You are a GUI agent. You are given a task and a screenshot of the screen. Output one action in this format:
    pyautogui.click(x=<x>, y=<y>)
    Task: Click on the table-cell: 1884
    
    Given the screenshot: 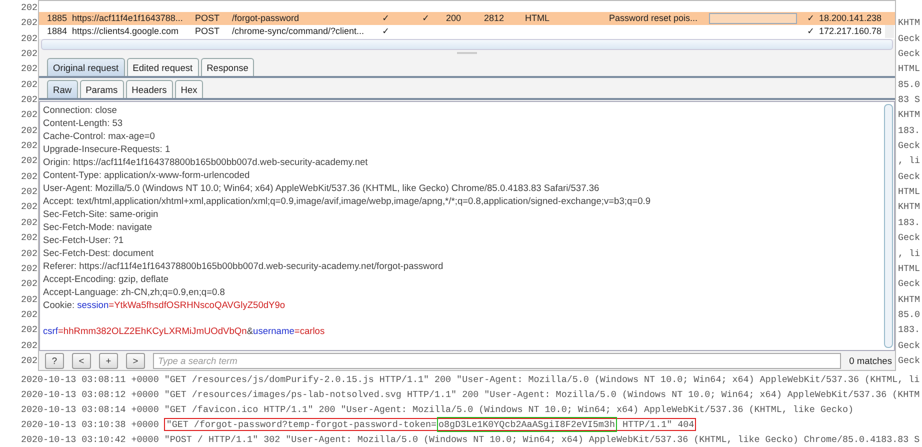 What is the action you would take?
    pyautogui.click(x=57, y=31)
    